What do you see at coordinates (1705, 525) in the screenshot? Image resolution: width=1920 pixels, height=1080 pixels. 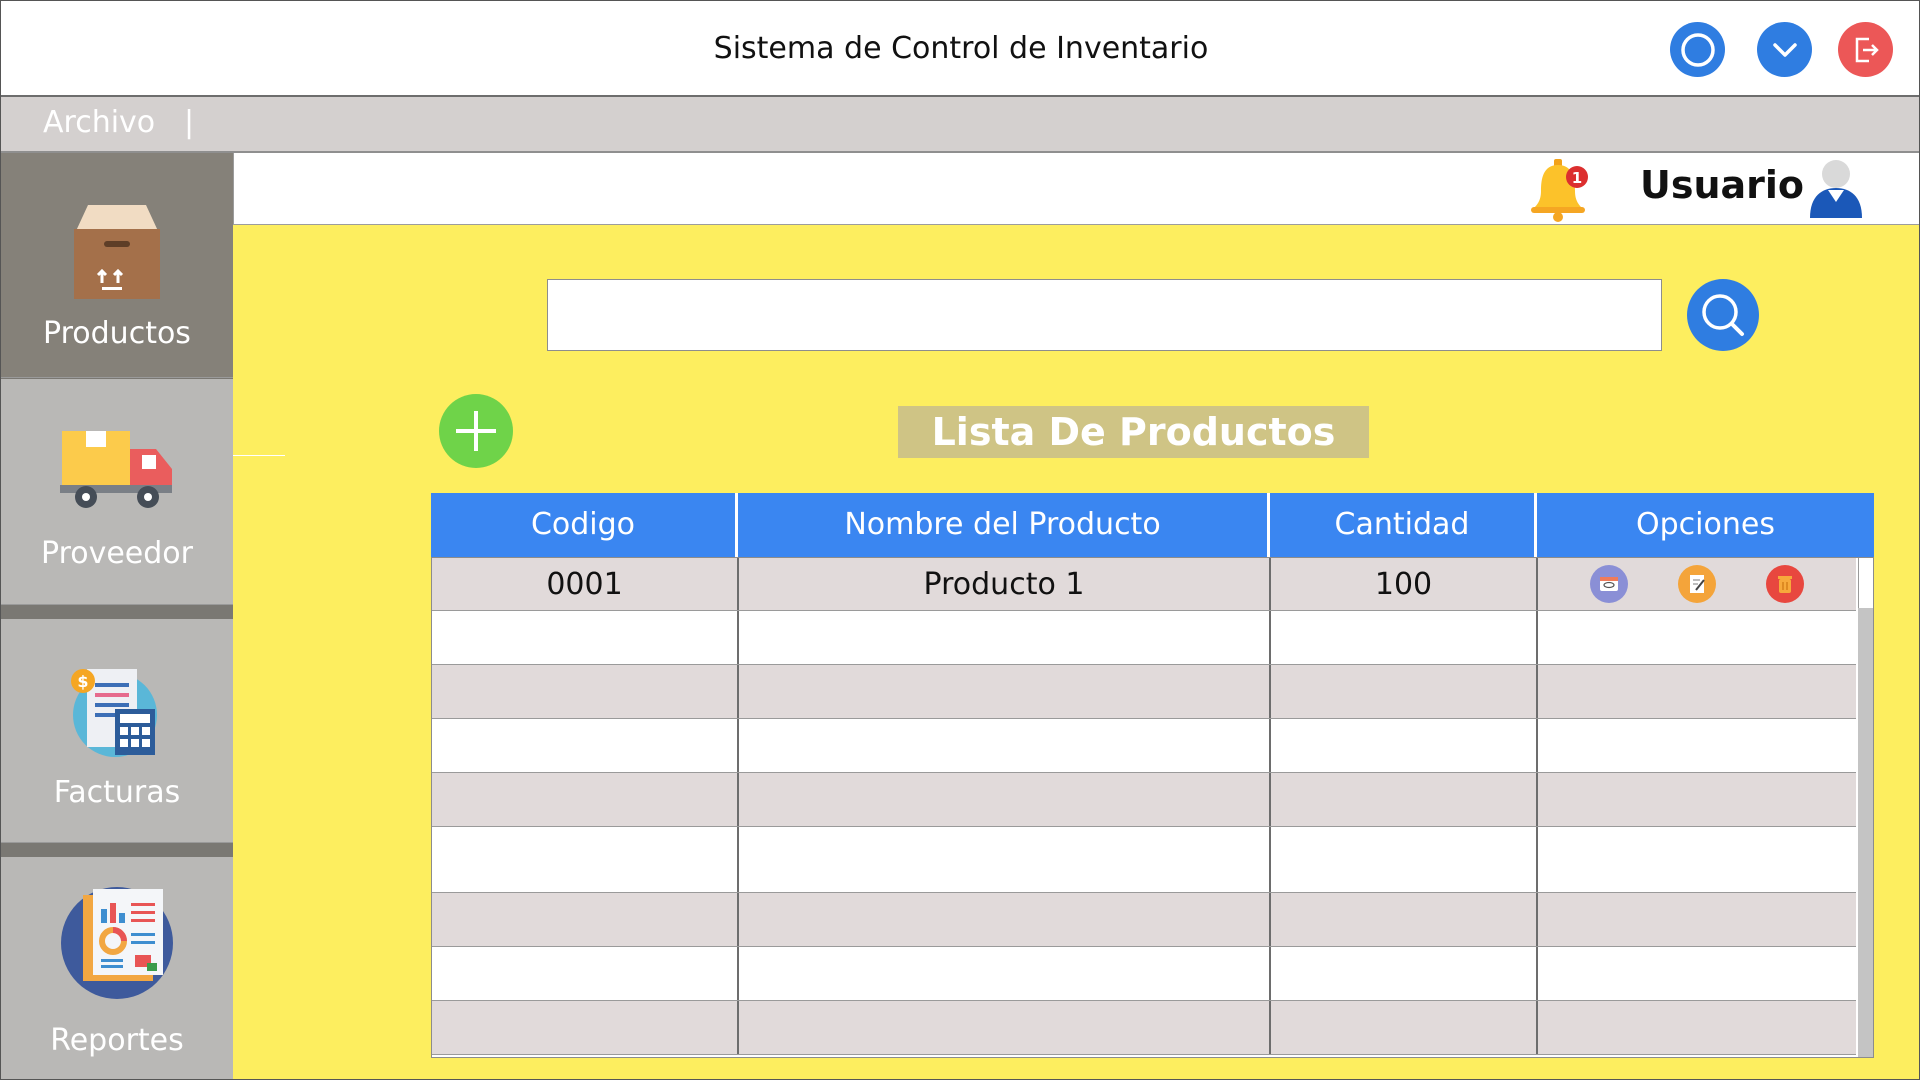 I see `column-opciones: Opciones` at bounding box center [1705, 525].